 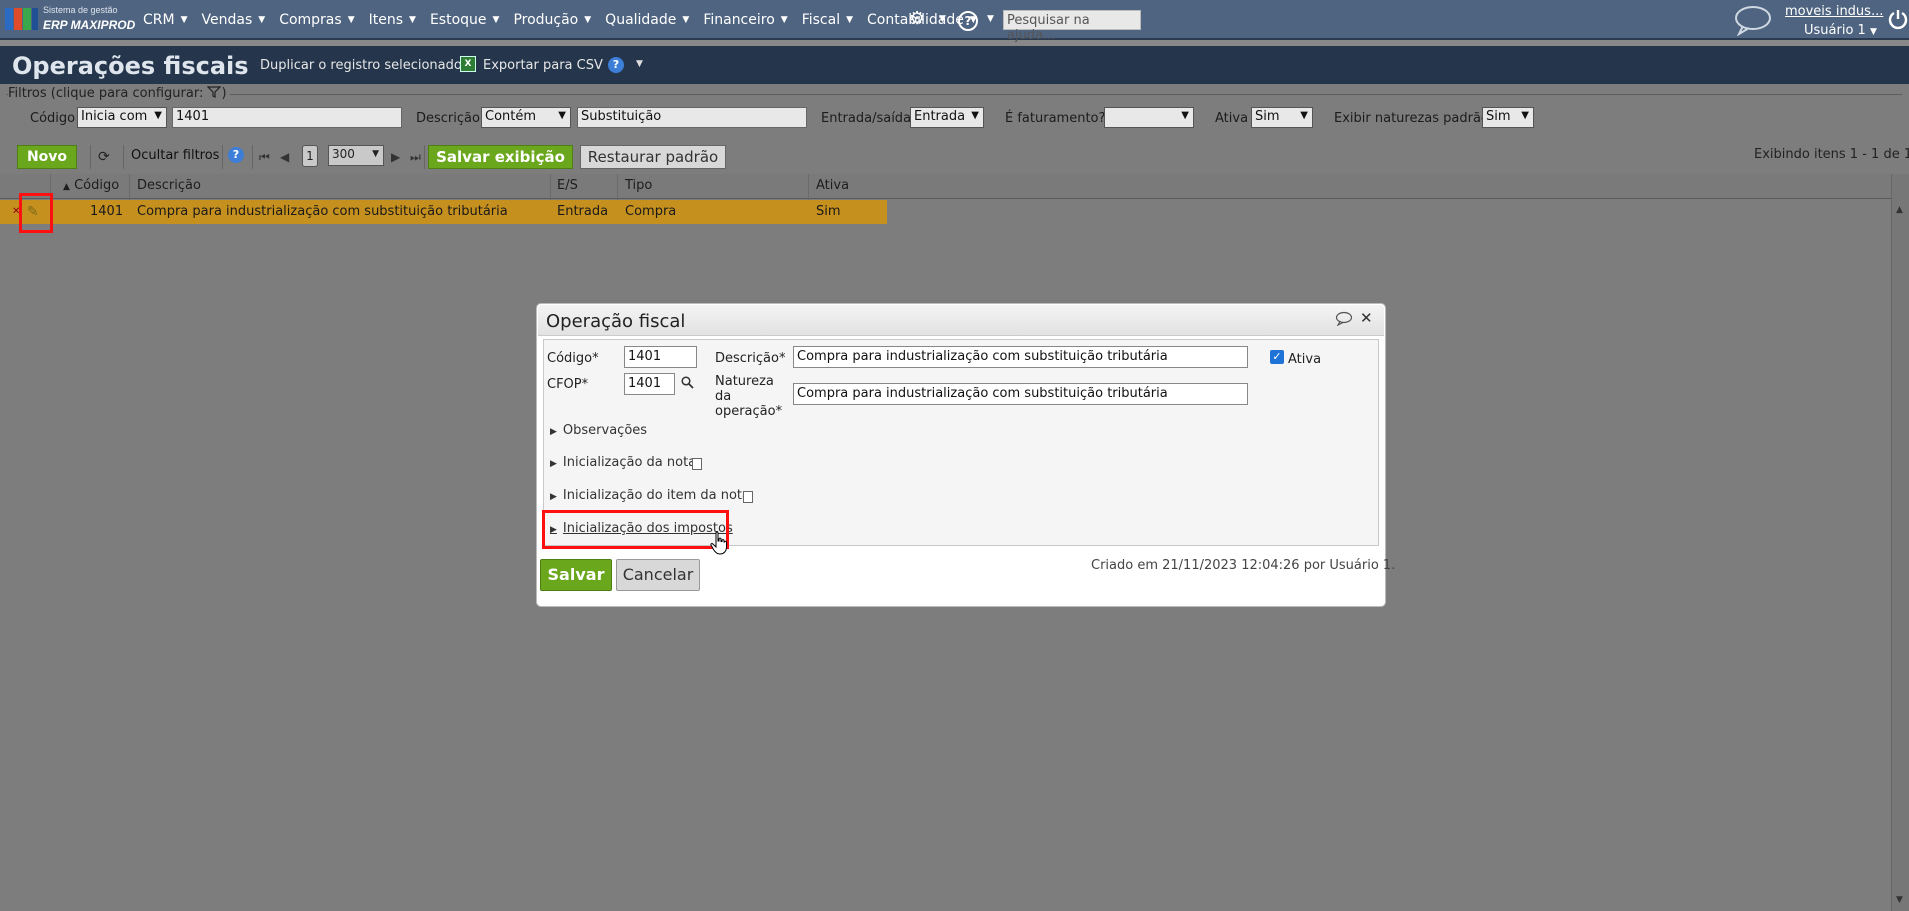 I want to click on column-header-ativa: Ativa, so click(x=832, y=185).